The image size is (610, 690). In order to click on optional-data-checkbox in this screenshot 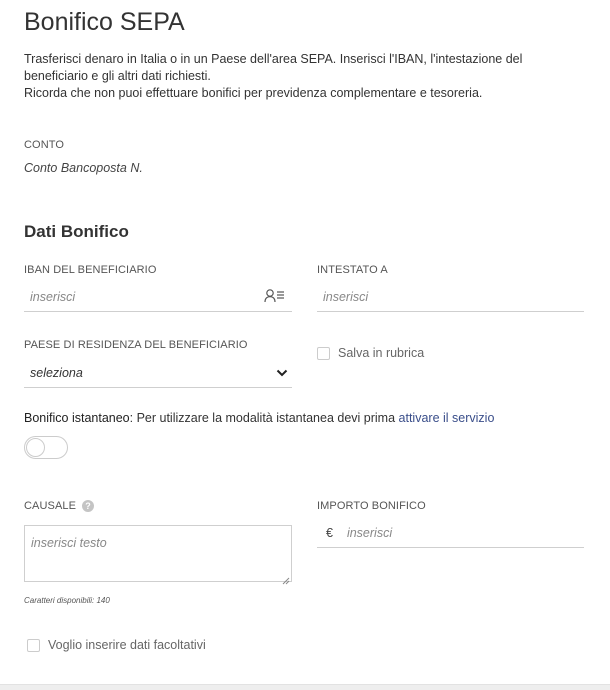, I will do `click(33, 645)`.